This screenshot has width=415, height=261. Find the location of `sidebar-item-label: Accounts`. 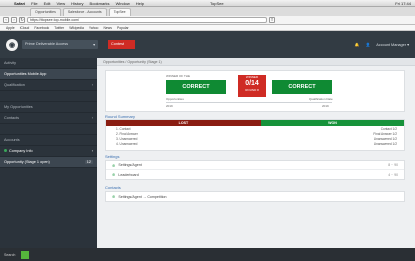

sidebar-item-label: Accounts is located at coordinates (12, 140).